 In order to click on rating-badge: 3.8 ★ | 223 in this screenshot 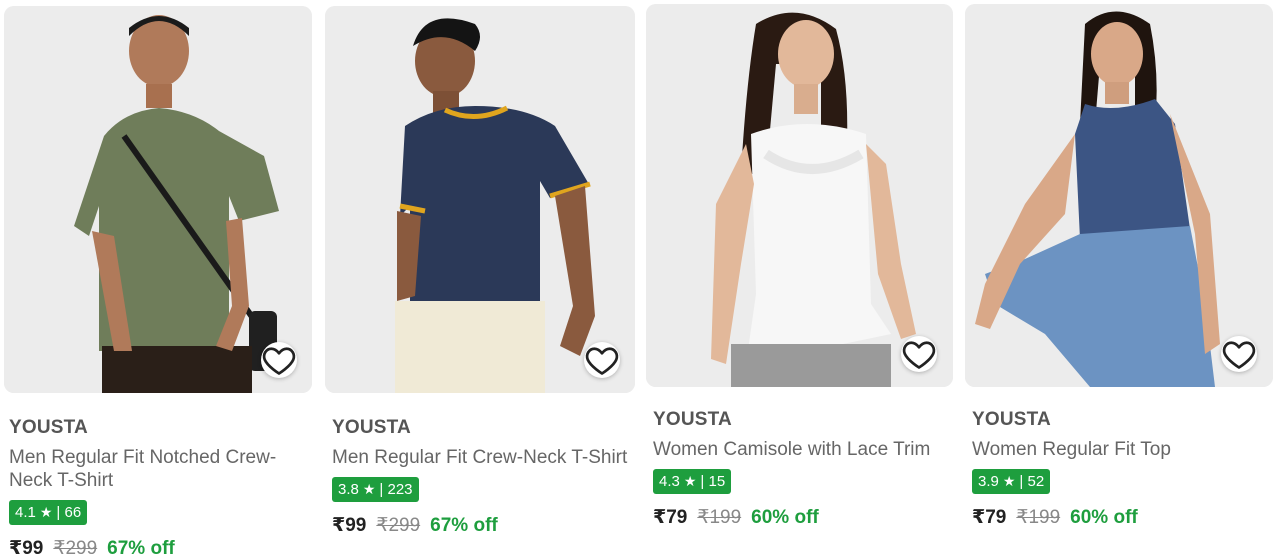, I will do `click(375, 489)`.